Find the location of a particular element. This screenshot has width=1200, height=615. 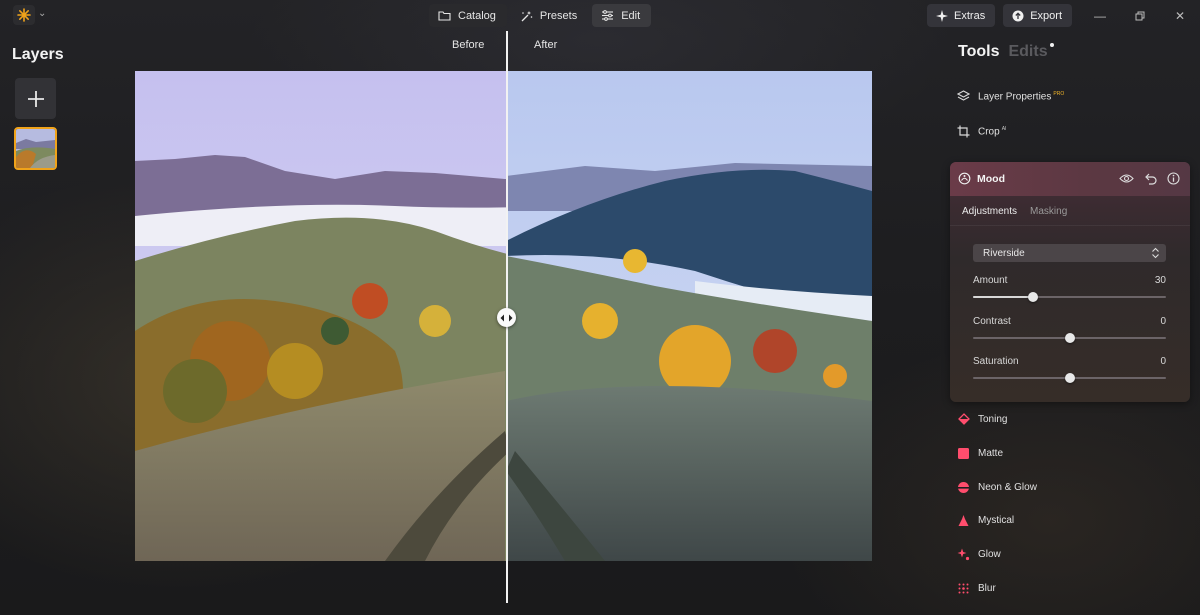

chevron-updown-icon is located at coordinates (1155, 253).